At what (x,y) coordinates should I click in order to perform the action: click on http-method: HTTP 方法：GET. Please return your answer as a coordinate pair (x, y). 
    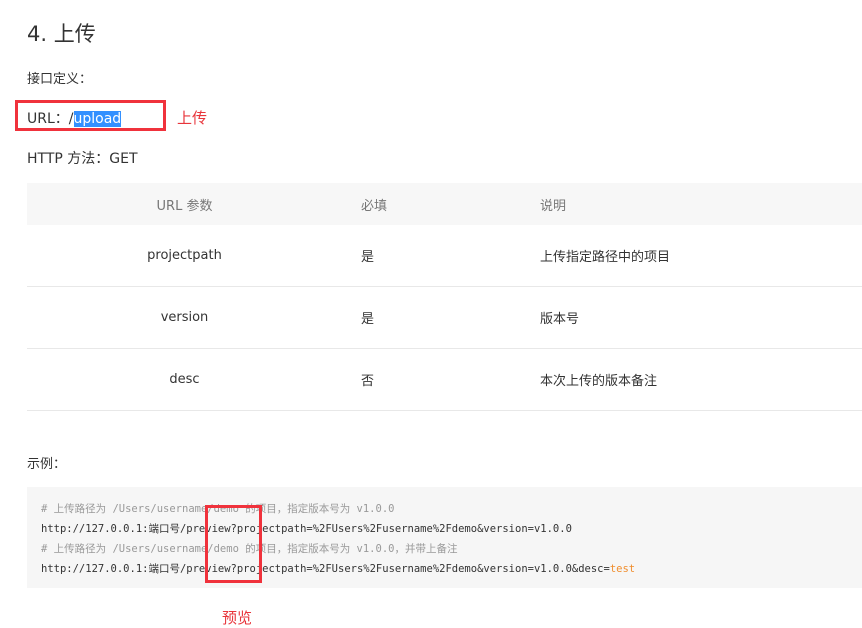
    Looking at the image, I should click on (82, 159).